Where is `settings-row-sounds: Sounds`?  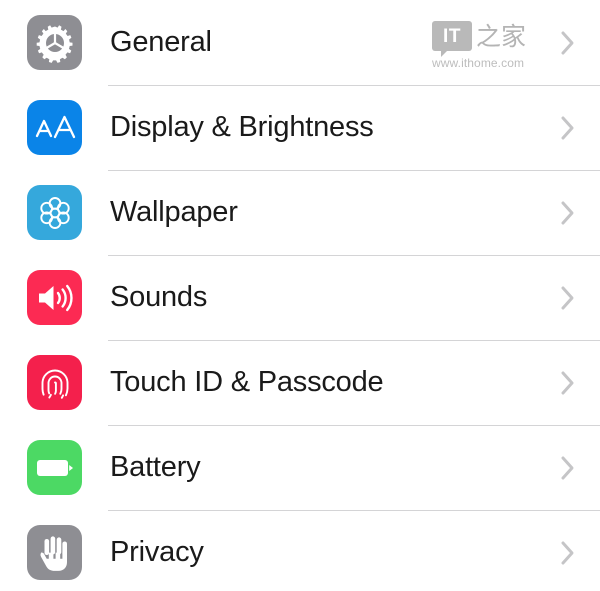
settings-row-sounds: Sounds is located at coordinates (300, 297).